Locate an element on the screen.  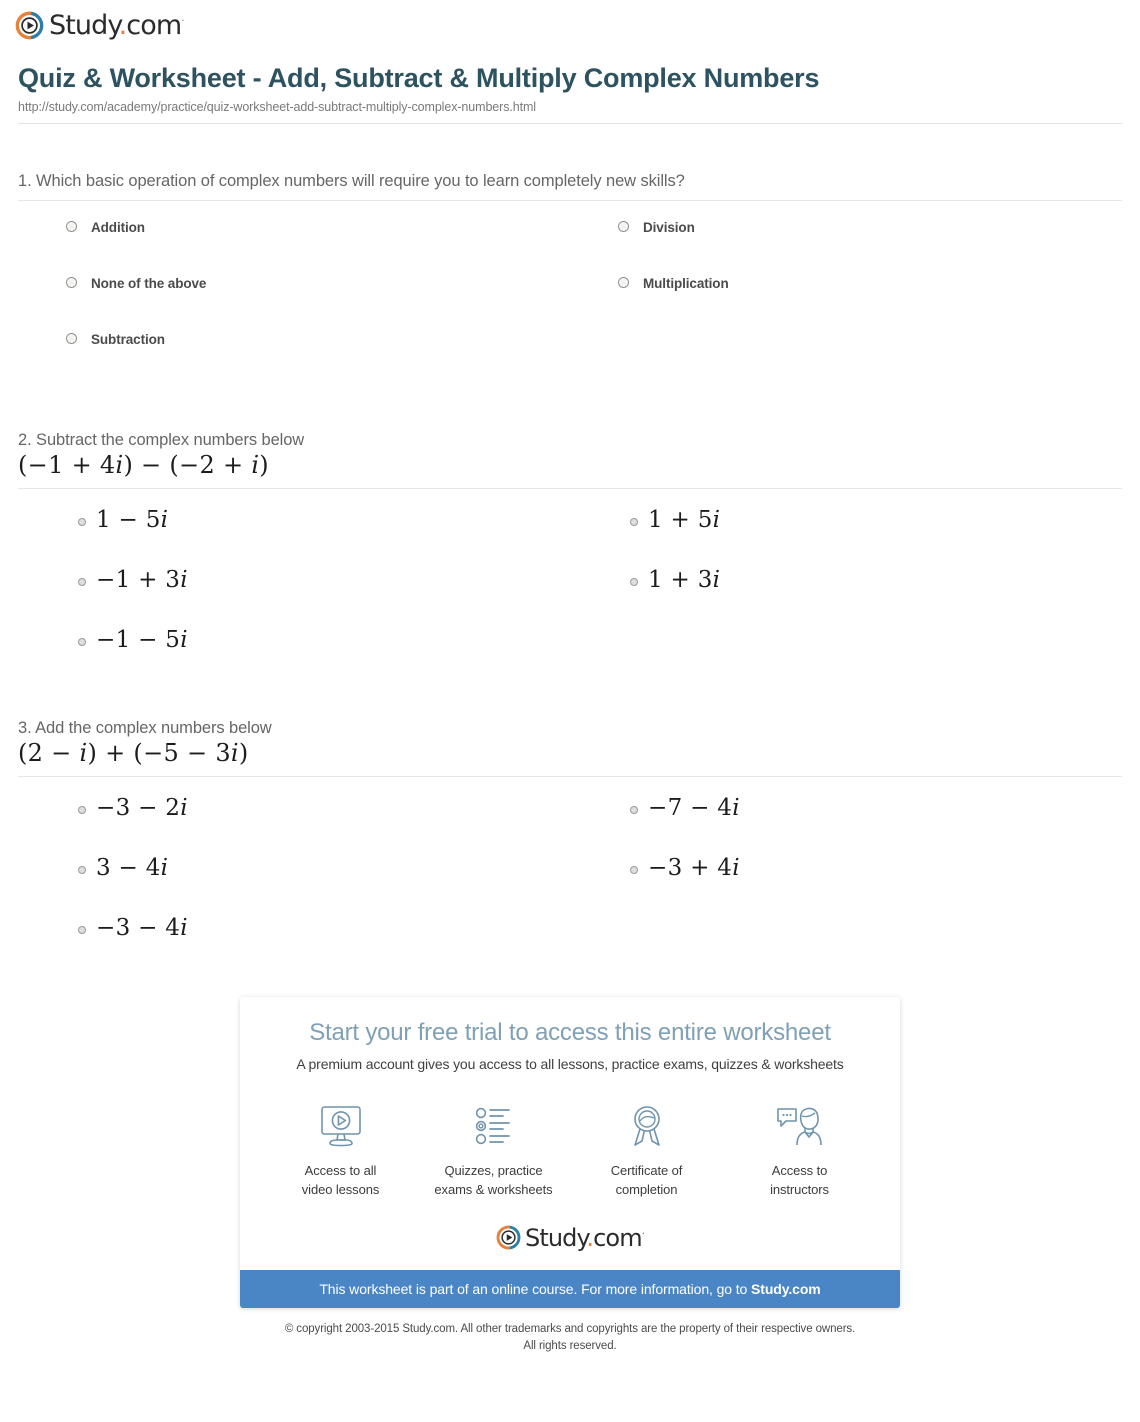
option-label: None of the above is located at coordinates (149, 284).